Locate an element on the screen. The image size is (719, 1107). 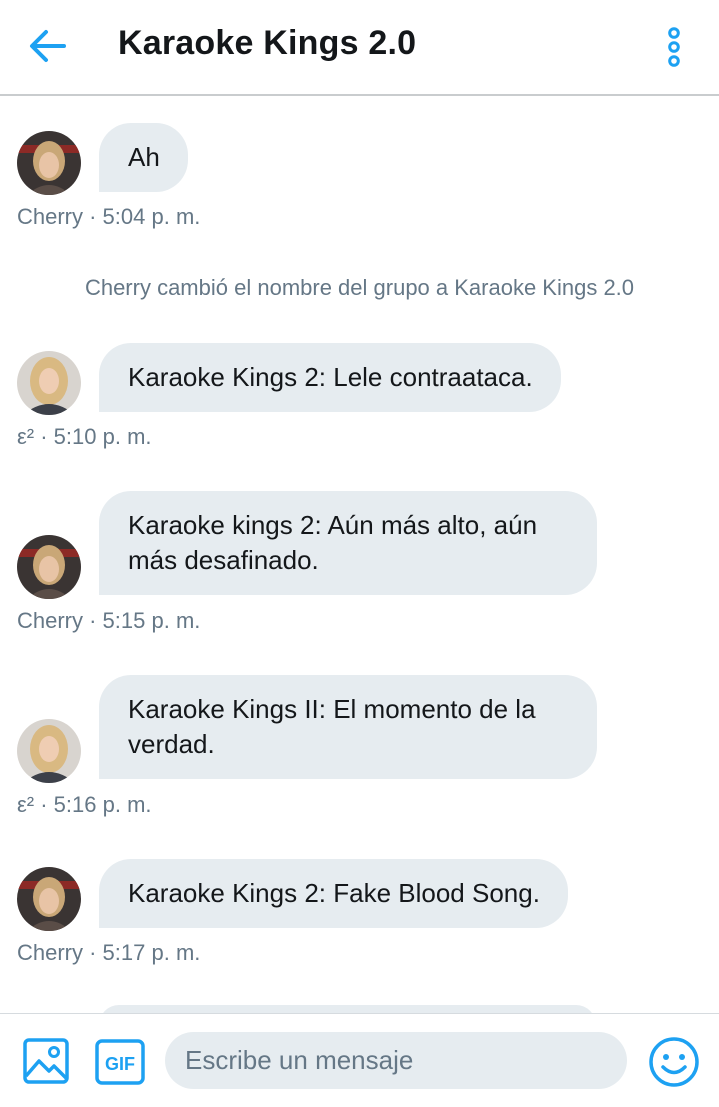
message-meta: ε² · 5:16 p. m. is located at coordinates (84, 804).